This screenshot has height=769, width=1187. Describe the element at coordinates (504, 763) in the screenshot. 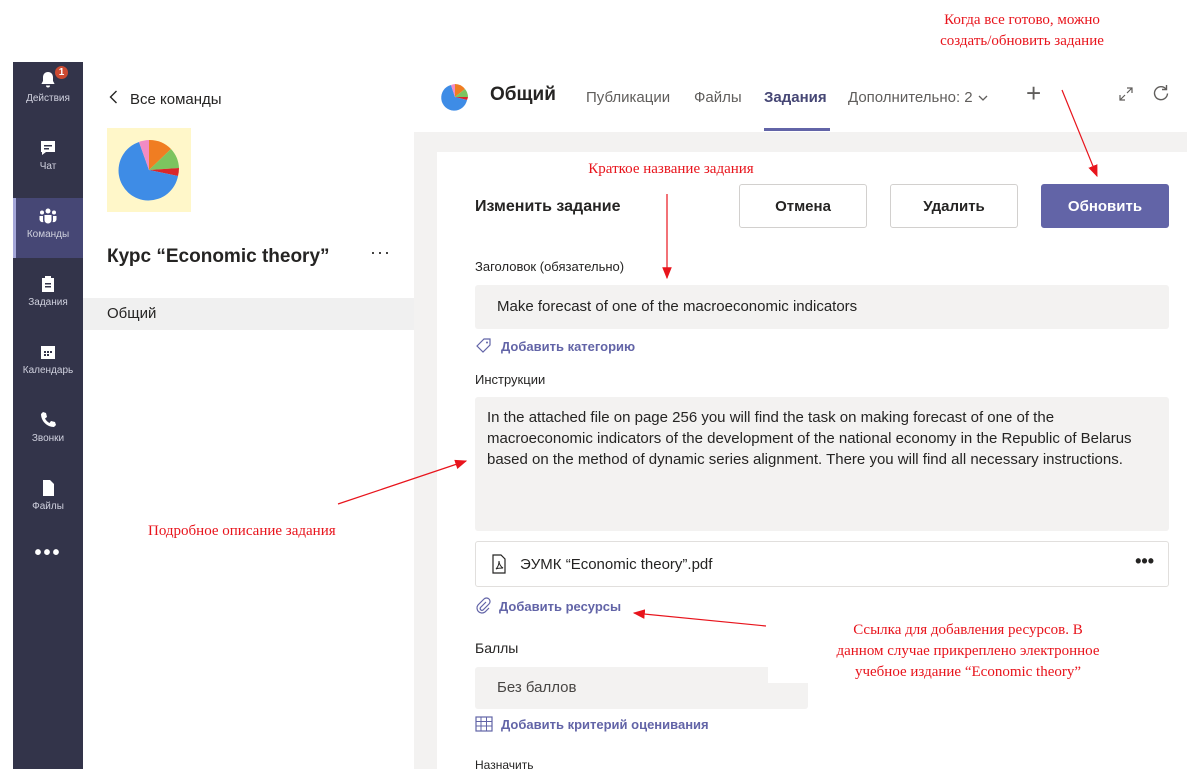

I see `assign-label: Назначить` at that location.